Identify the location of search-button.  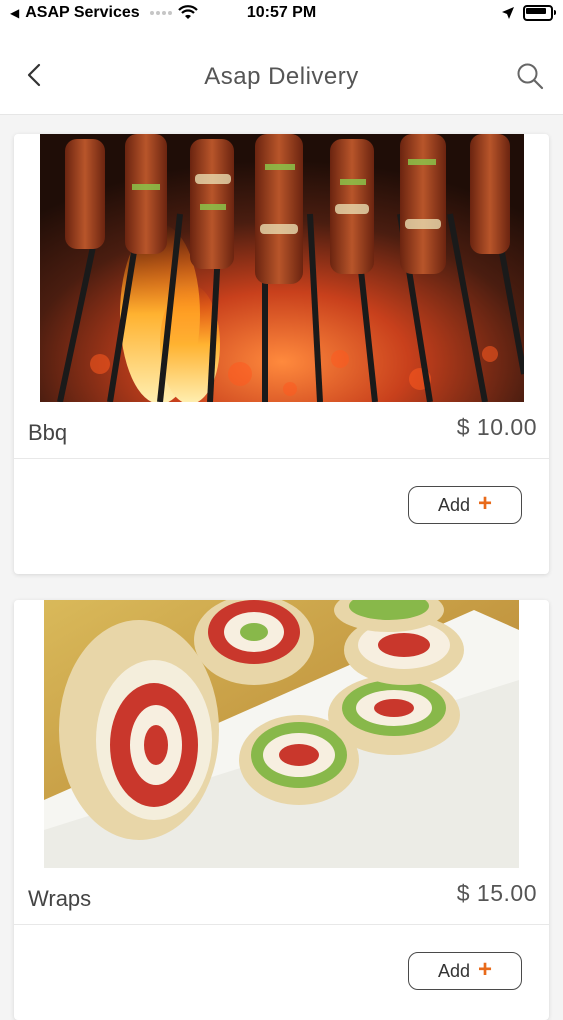
(530, 76).